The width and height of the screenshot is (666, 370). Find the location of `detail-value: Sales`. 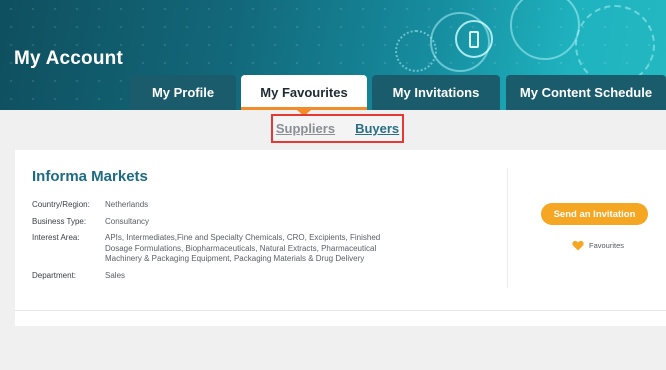

detail-value: Sales is located at coordinates (115, 275).